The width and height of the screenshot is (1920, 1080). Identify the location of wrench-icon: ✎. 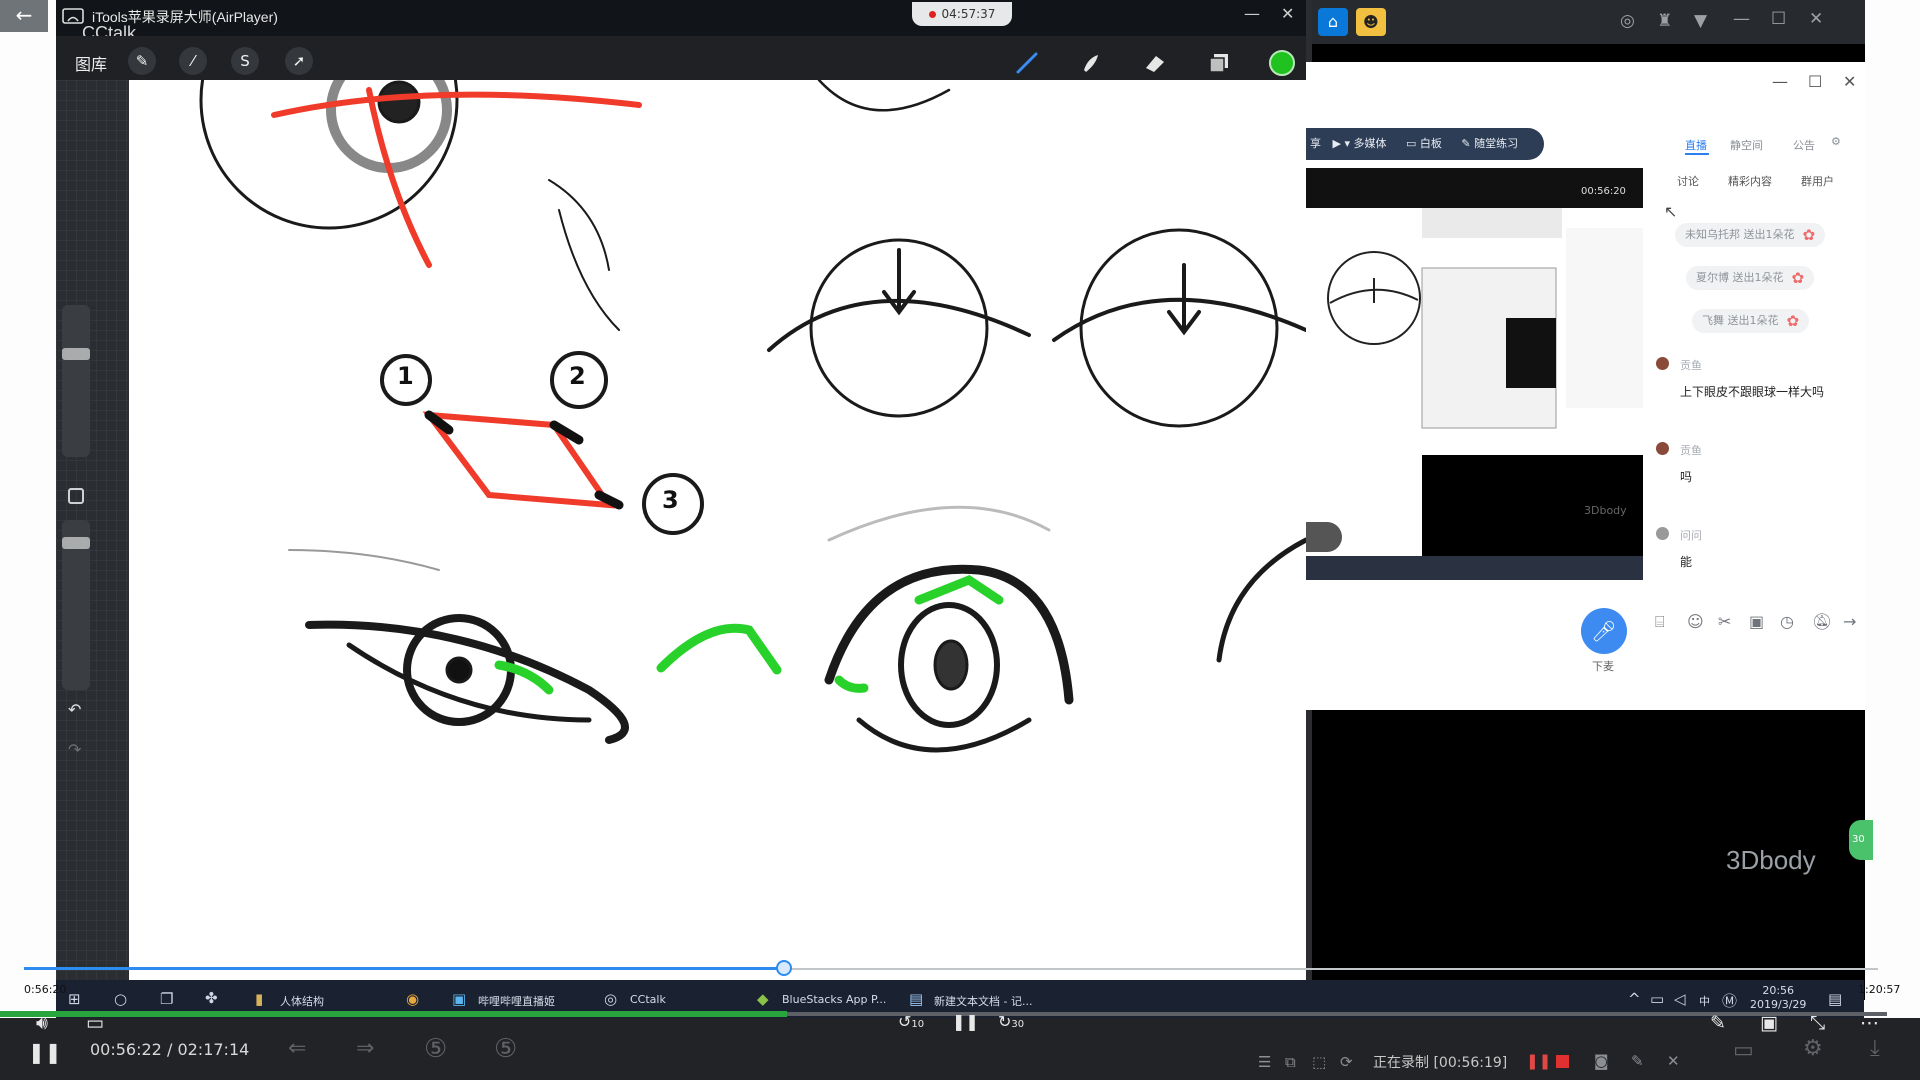
(142, 61).